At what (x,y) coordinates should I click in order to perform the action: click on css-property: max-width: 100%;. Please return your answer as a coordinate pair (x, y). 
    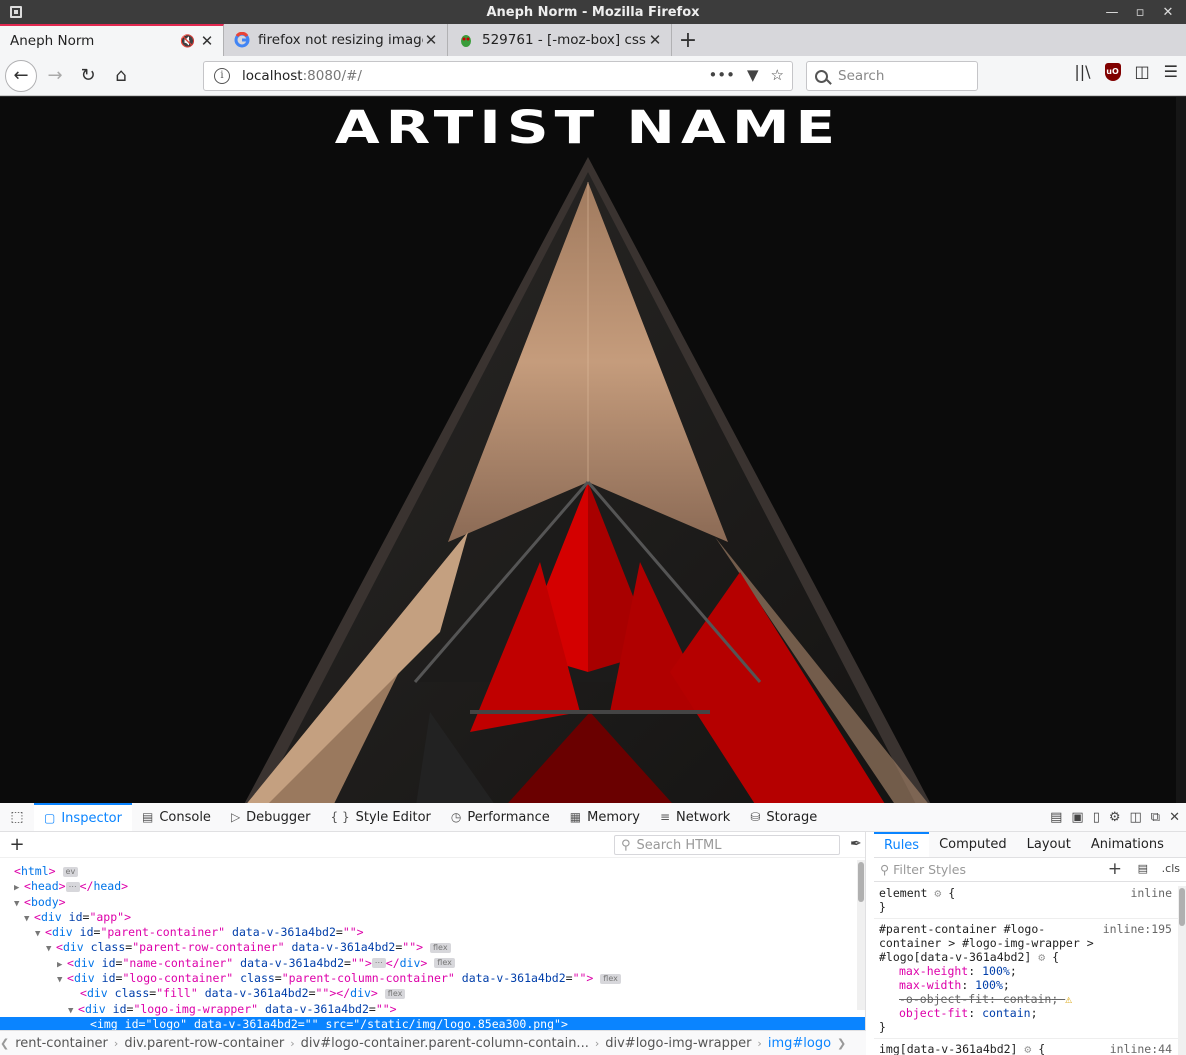
    Looking at the image, I should click on (1030, 985).